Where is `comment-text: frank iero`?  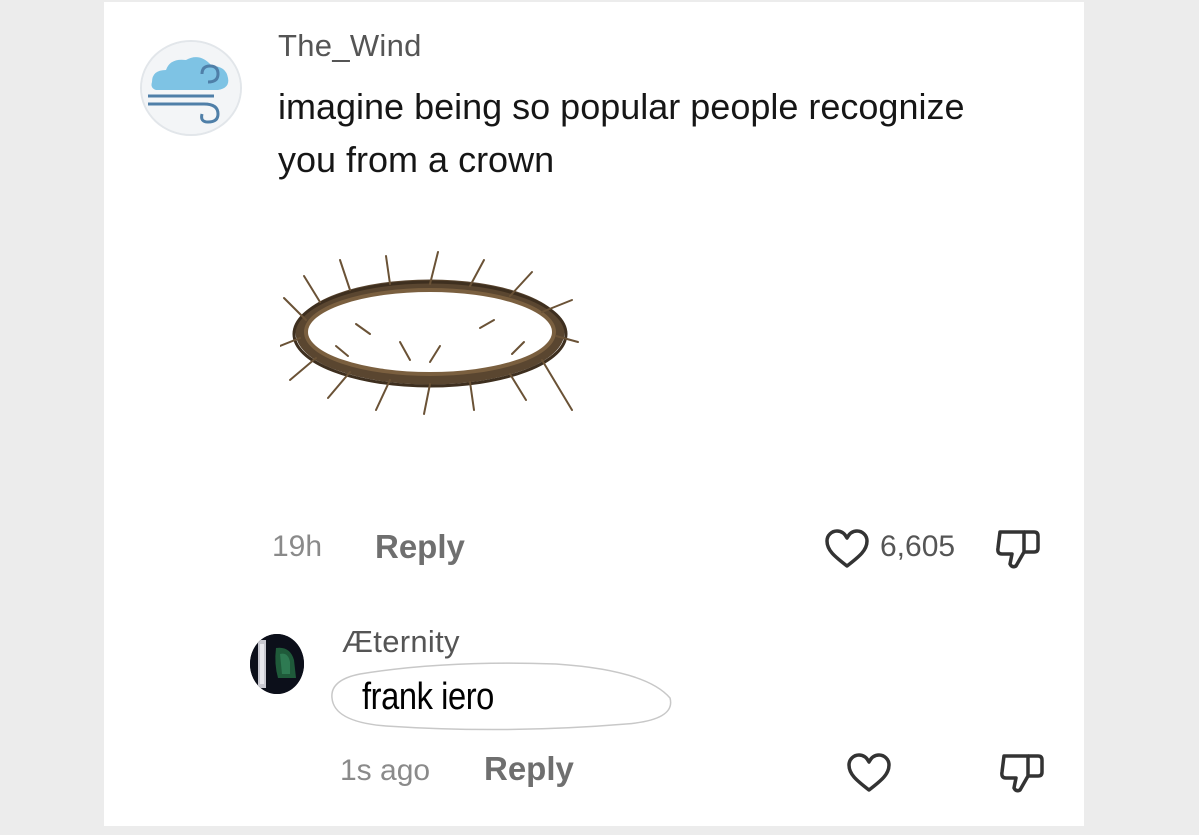 comment-text: frank iero is located at coordinates (428, 697).